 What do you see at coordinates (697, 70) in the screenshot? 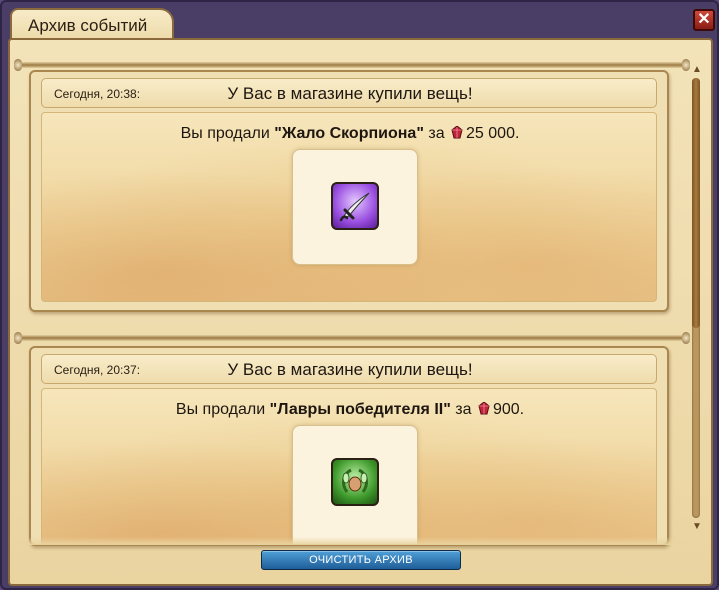
I see `scroll-up-arrow-icon: ▲` at bounding box center [697, 70].